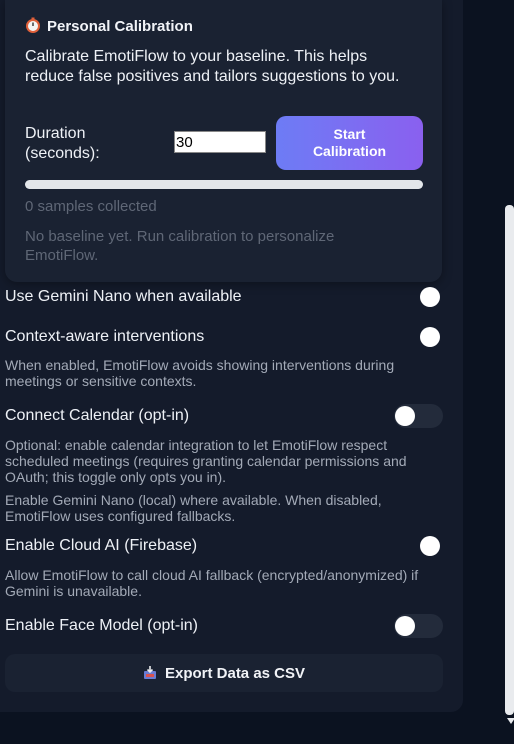 This screenshot has width=514, height=744. I want to click on duration-label: Duration (seconds):, so click(62, 143).